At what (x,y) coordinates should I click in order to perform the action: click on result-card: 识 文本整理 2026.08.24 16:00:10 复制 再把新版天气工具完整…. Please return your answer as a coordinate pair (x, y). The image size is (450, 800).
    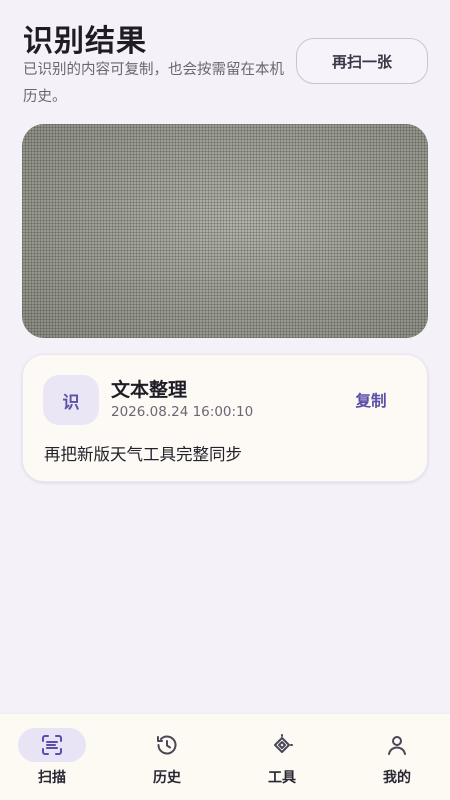
    Looking at the image, I should click on (225, 418).